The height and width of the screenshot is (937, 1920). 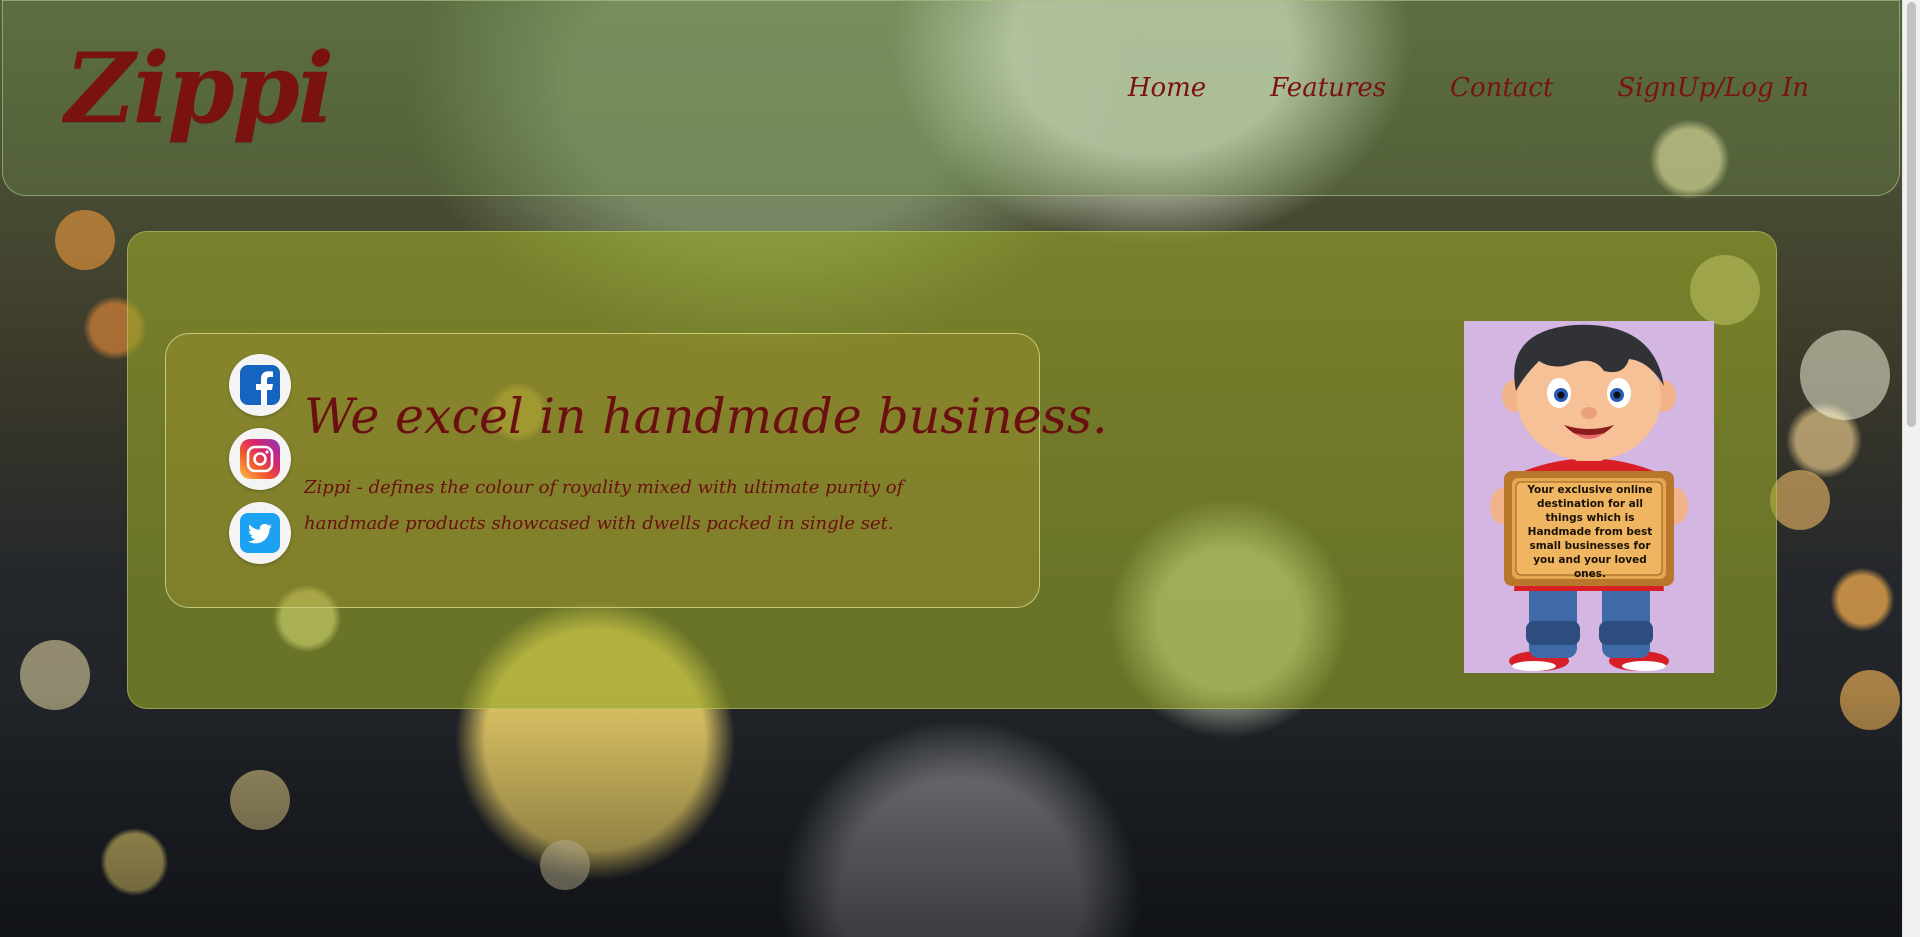 What do you see at coordinates (1501, 88) in the screenshot?
I see `nav-contact-link: Contact` at bounding box center [1501, 88].